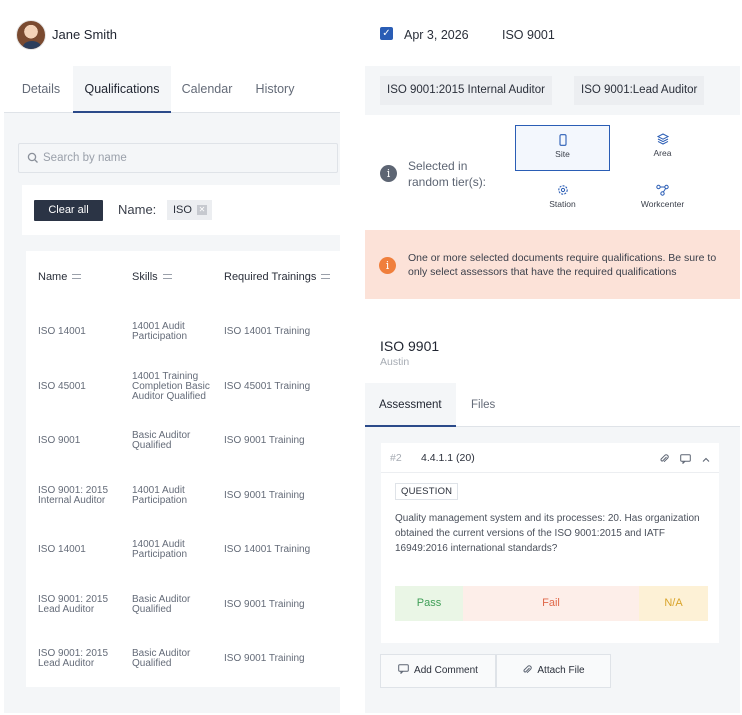 Image resolution: width=742 pixels, height=715 pixels. Describe the element at coordinates (429, 603) in the screenshot. I see `answer-pass-button: Pass` at that location.